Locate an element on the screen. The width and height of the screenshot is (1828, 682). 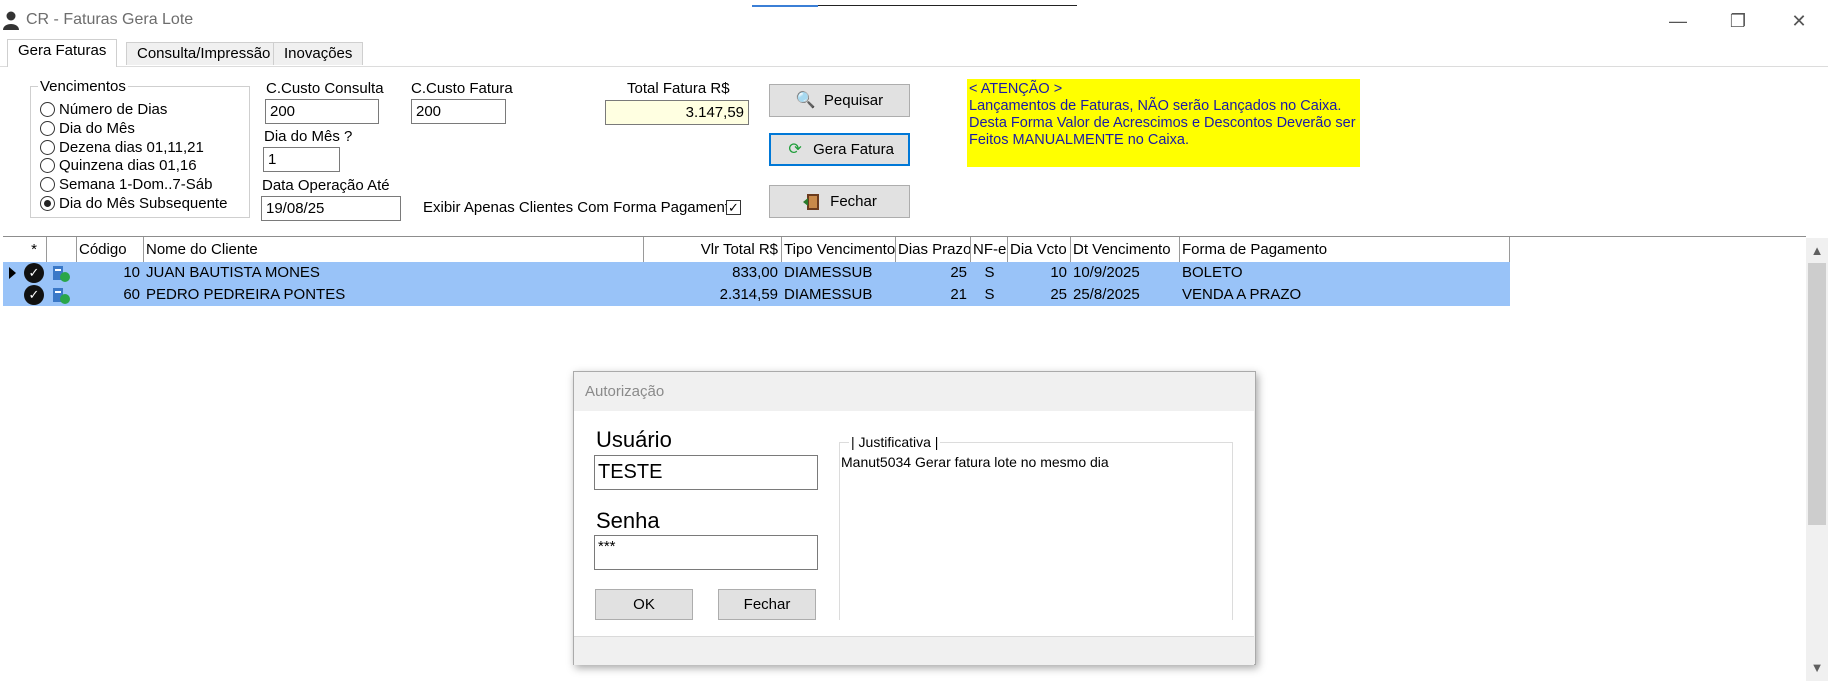
col-header-dia-vcto: Dia Vcto is located at coordinates (1039, 249).